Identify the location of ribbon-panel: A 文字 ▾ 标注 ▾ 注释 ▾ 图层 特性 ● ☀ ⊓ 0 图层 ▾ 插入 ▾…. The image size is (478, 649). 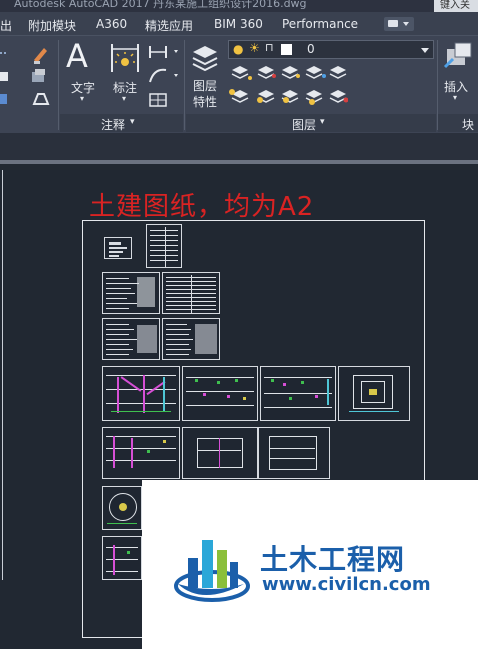
(239, 84).